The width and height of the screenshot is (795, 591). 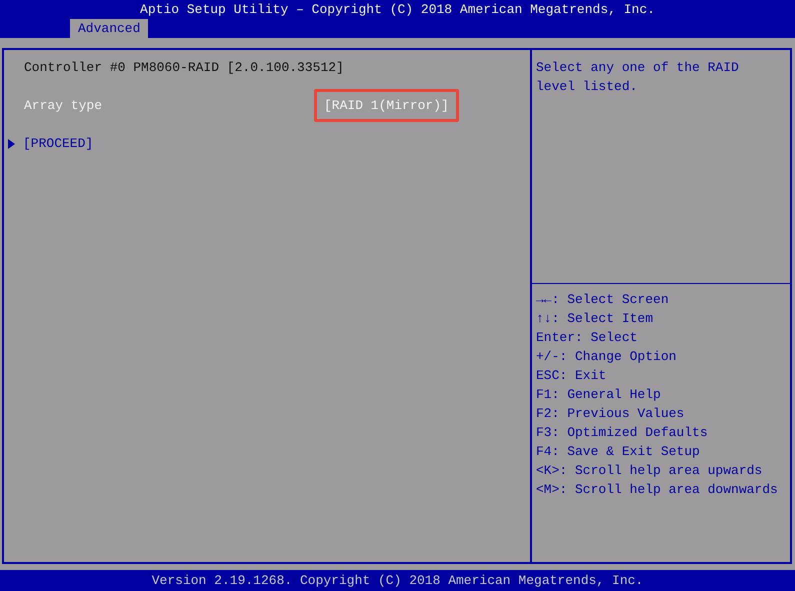 What do you see at coordinates (618, 452) in the screenshot?
I see `key-hint: F4: Save & Exit Setup` at bounding box center [618, 452].